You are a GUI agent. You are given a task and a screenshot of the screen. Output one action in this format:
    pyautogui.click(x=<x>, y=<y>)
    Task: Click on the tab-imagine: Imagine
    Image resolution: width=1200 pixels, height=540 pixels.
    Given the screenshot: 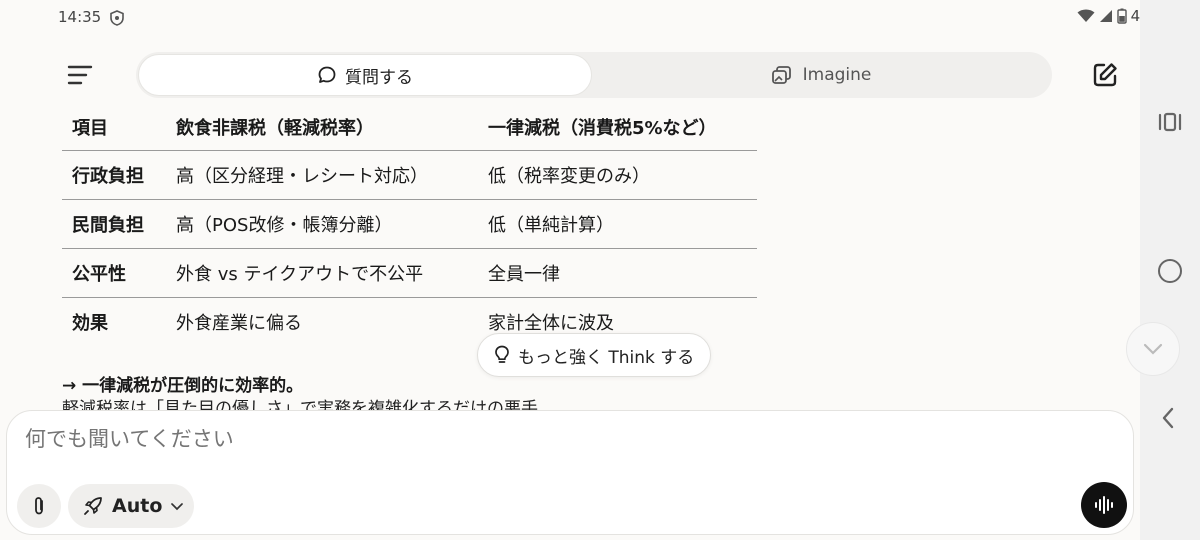 What is the action you would take?
    pyautogui.click(x=821, y=75)
    